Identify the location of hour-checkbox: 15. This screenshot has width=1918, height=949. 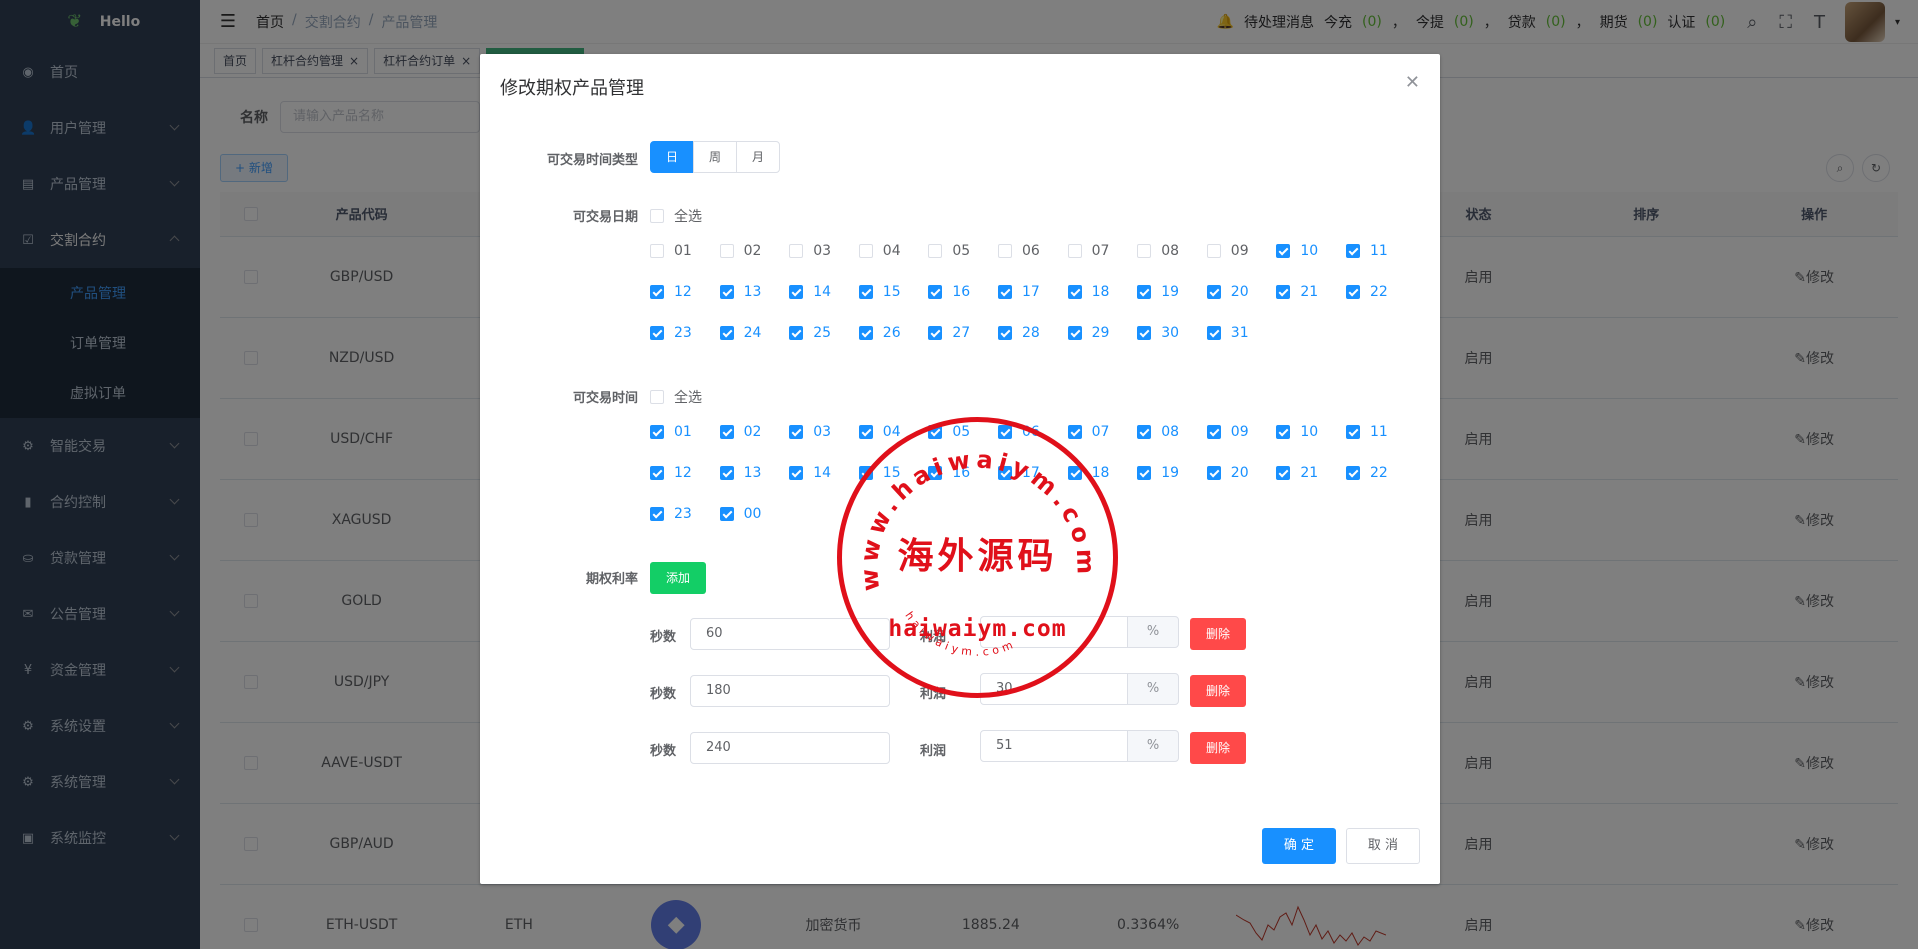
(879, 473).